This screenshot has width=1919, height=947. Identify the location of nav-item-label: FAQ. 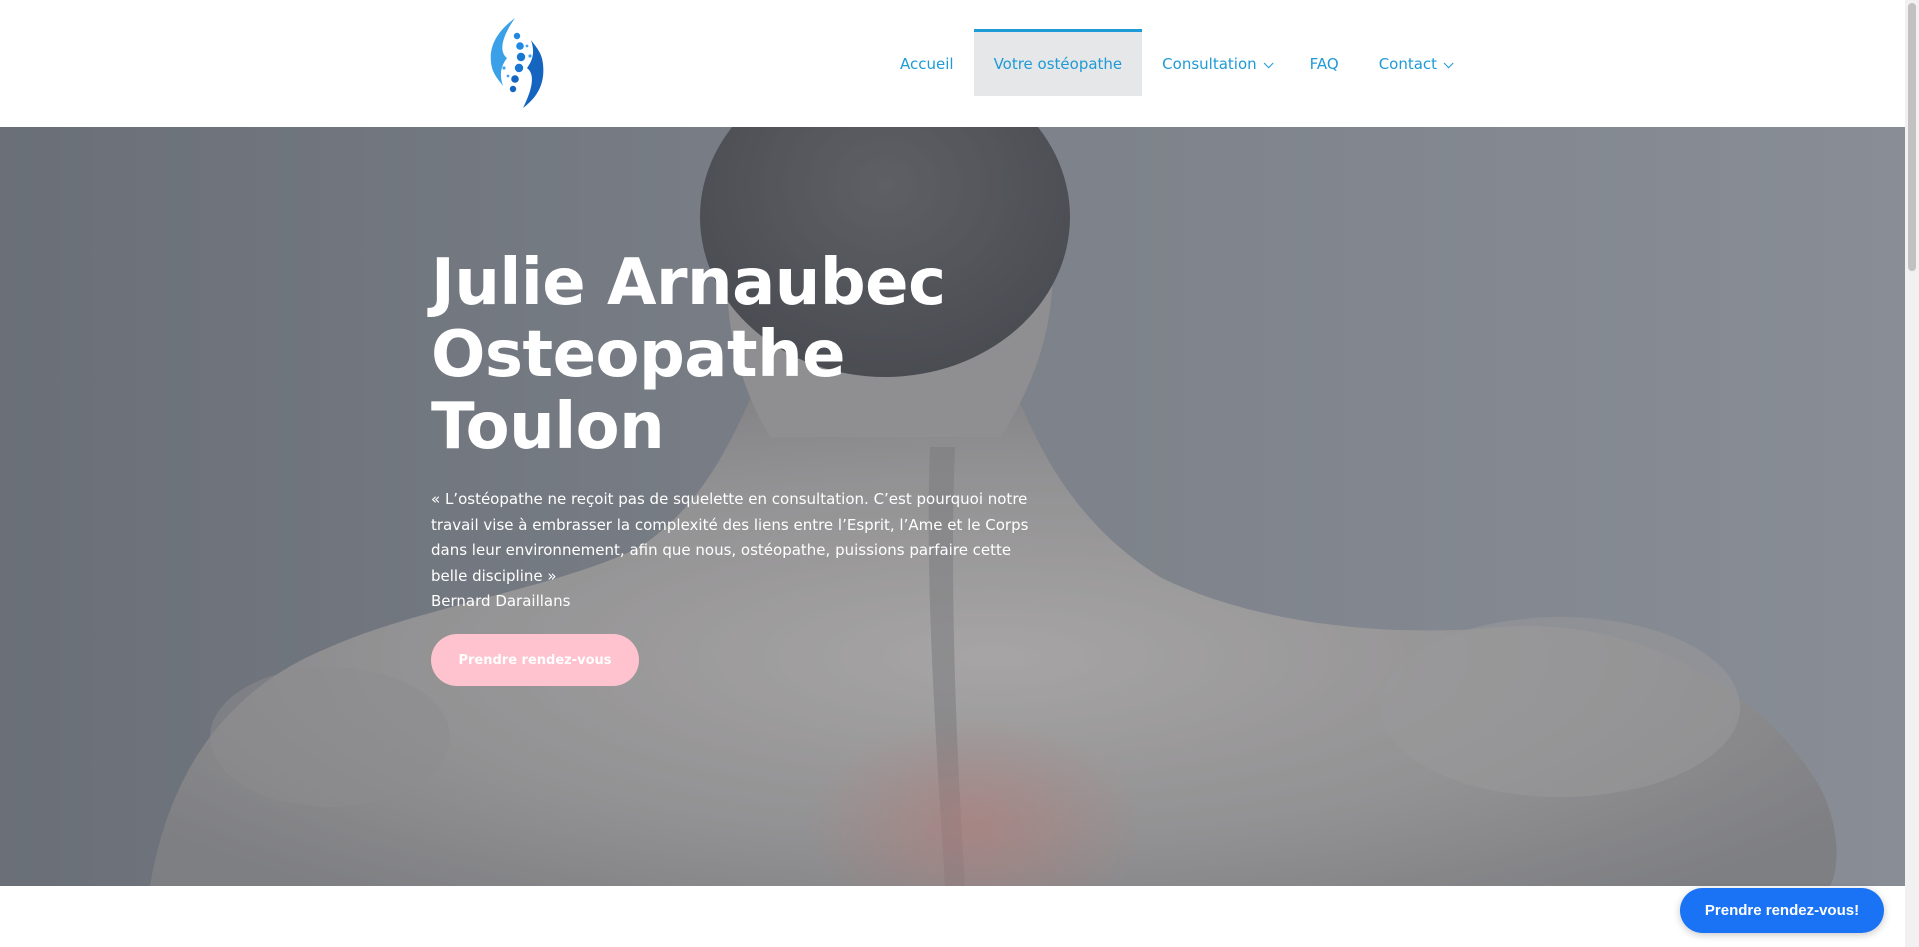
(1324, 64).